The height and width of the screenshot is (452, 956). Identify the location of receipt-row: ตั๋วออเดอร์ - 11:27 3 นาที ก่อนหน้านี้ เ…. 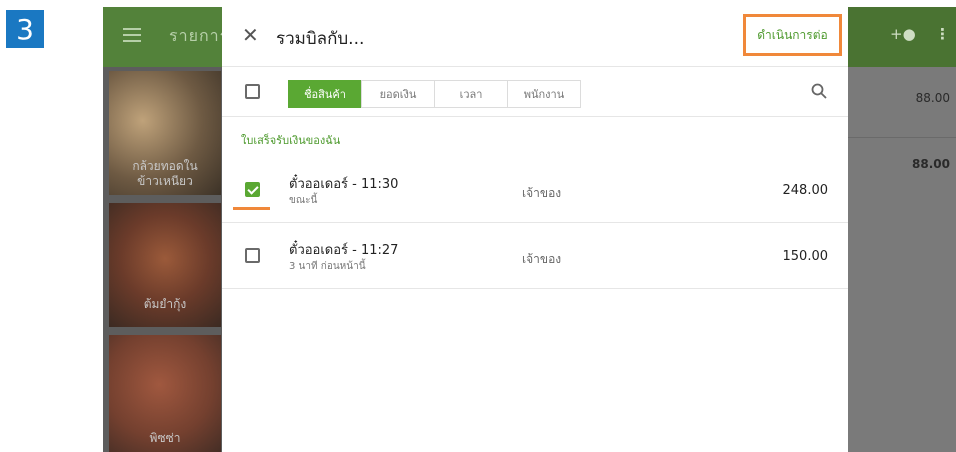
(535, 256).